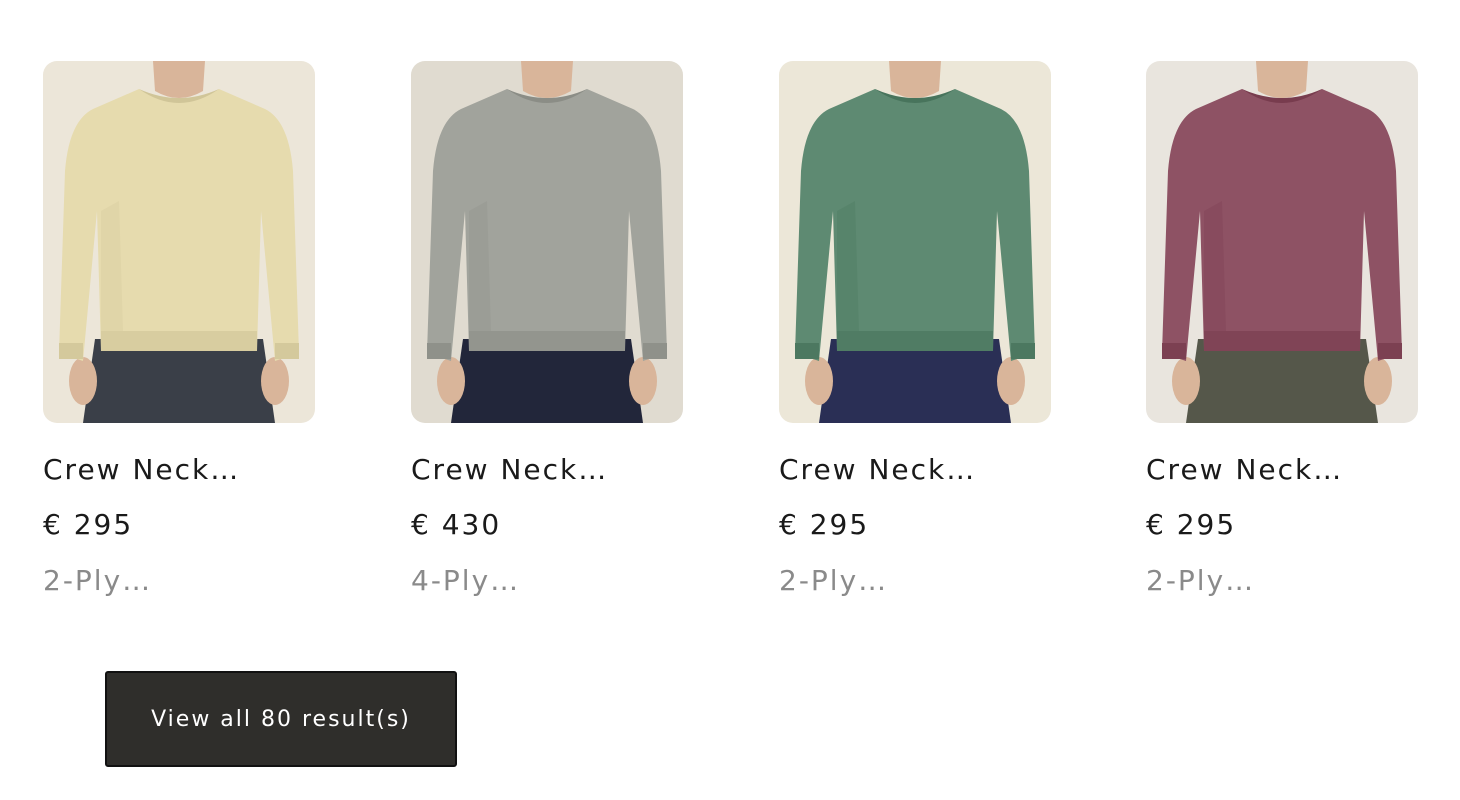  I want to click on view-all-results-button: View all 80 result(s), so click(281, 719).